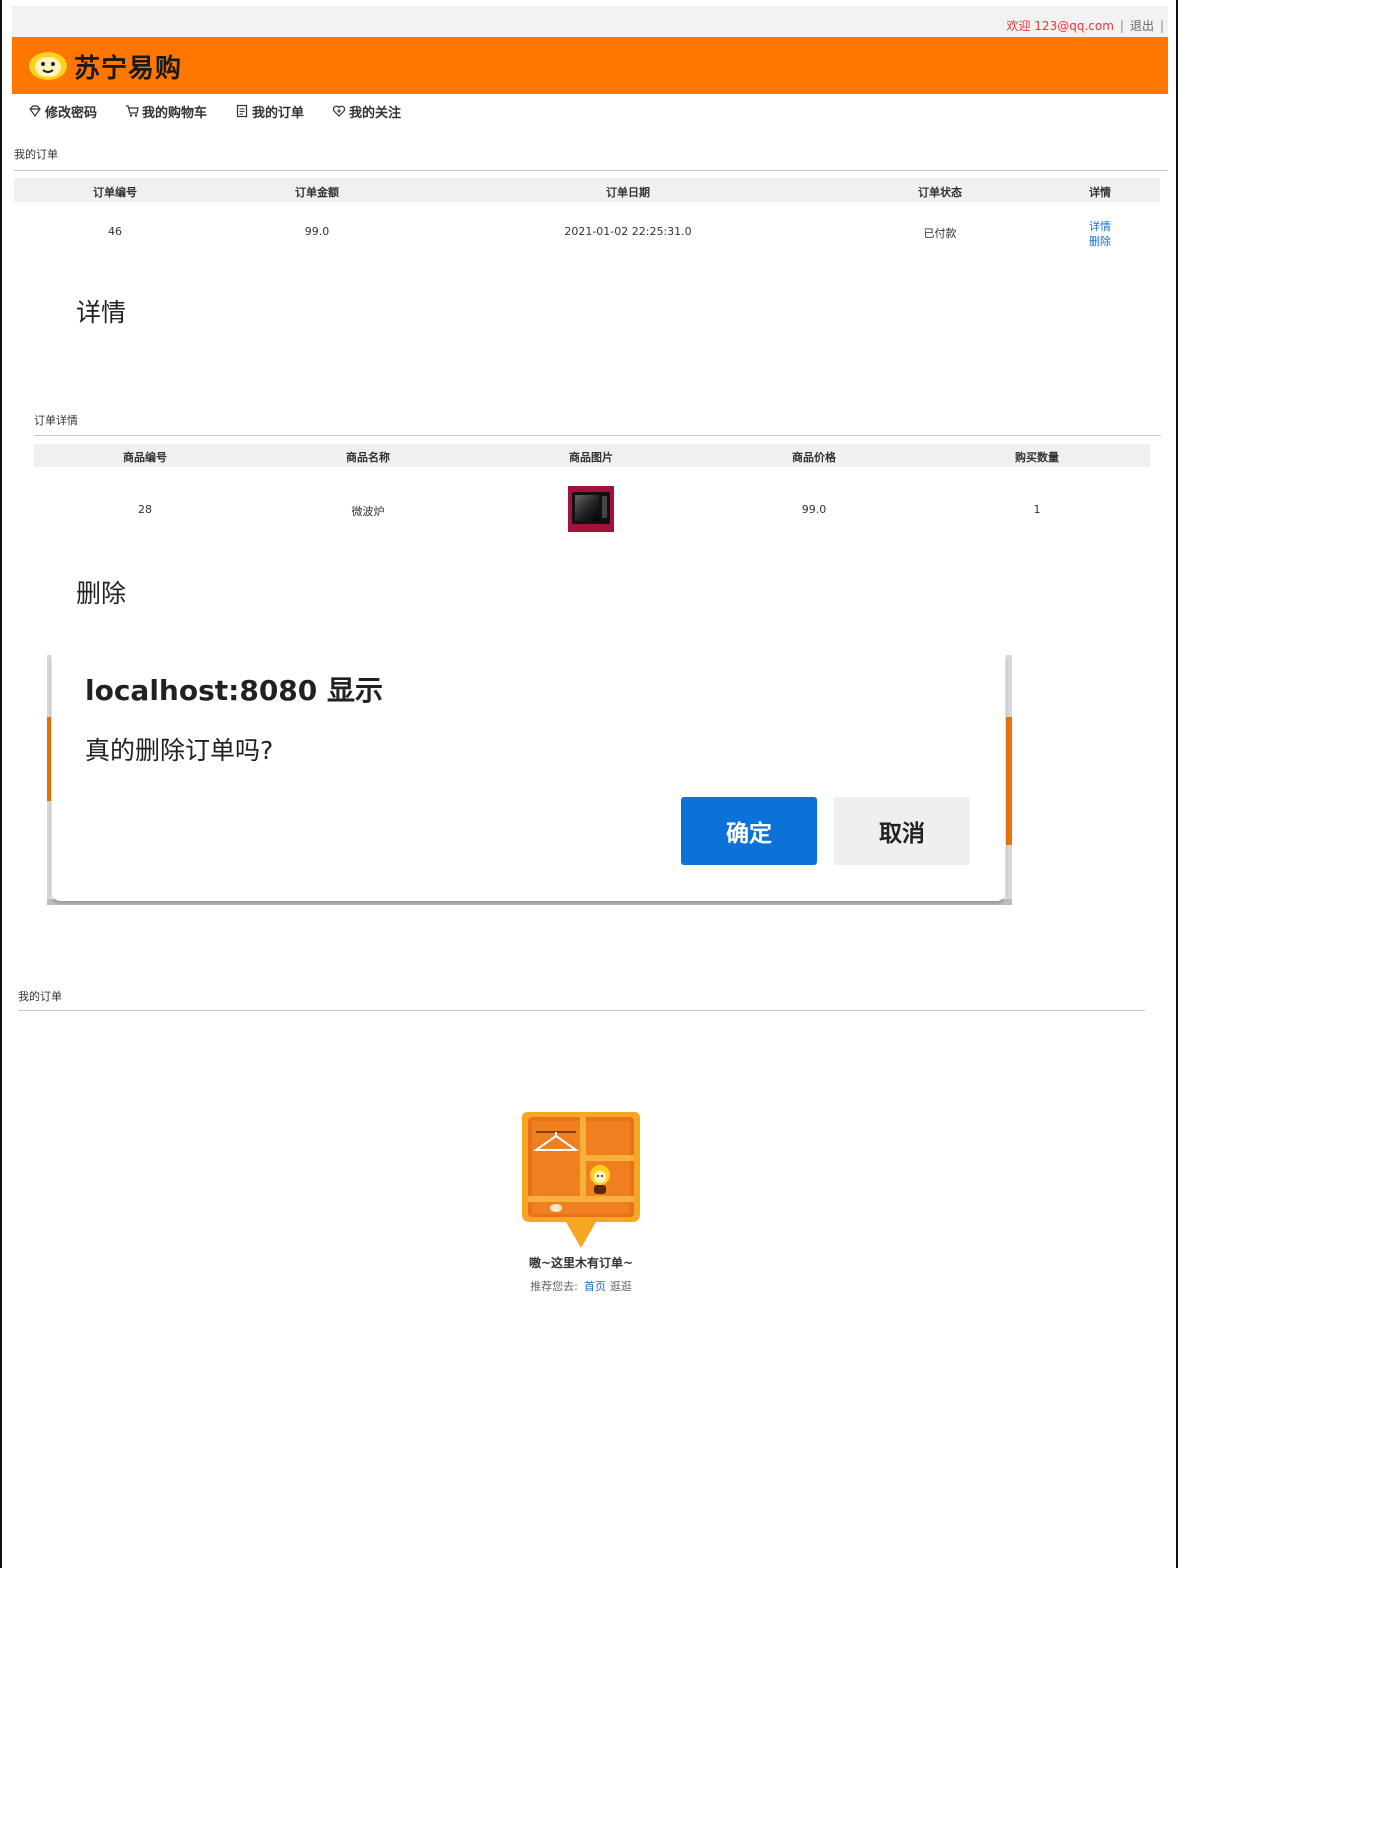 Image resolution: width=1389 pixels, height=1845 pixels. What do you see at coordinates (940, 192) in the screenshot?
I see `orders-header-status: 订单状态` at bounding box center [940, 192].